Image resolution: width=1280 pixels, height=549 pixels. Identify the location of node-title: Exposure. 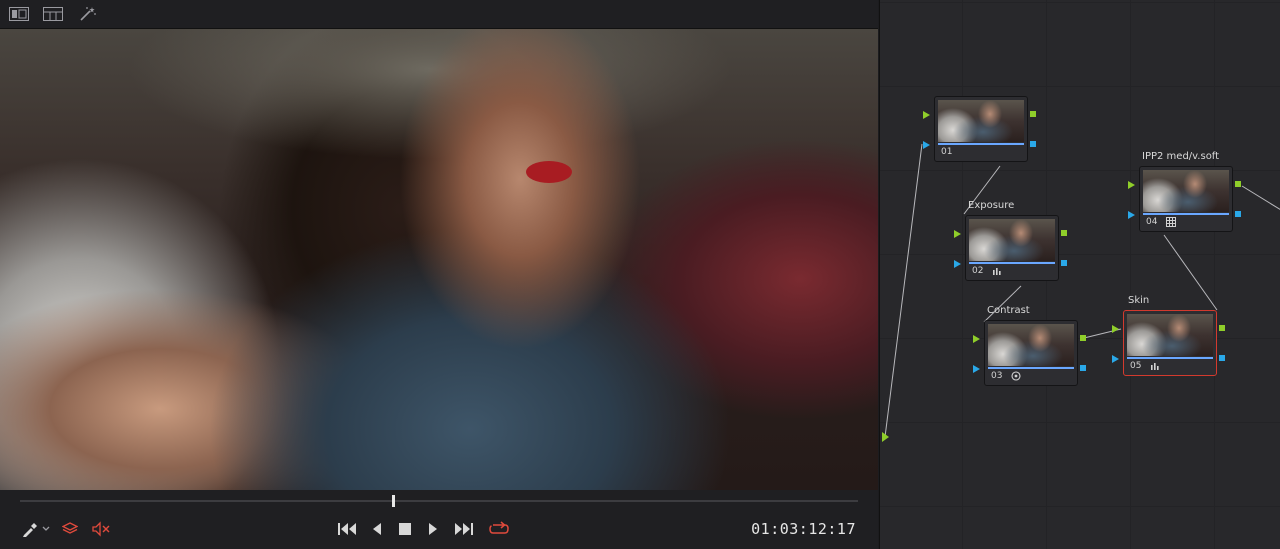
(991, 205).